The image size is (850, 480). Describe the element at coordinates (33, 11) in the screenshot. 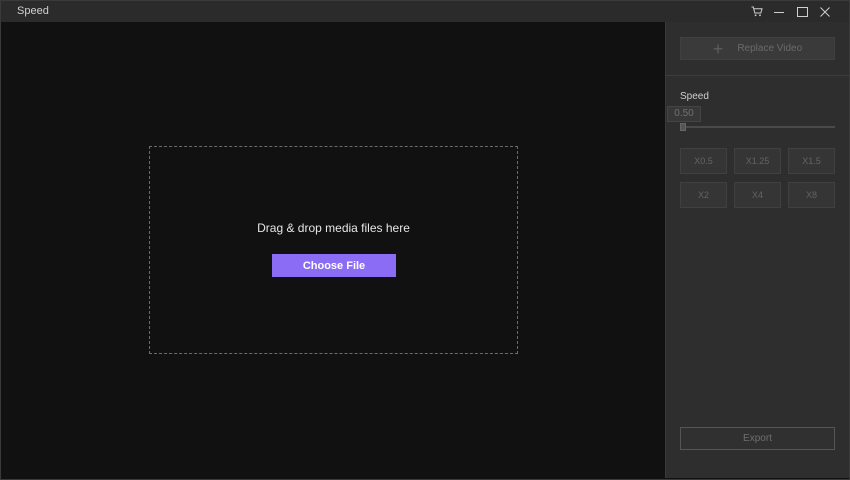

I see `window-title: Speed` at that location.